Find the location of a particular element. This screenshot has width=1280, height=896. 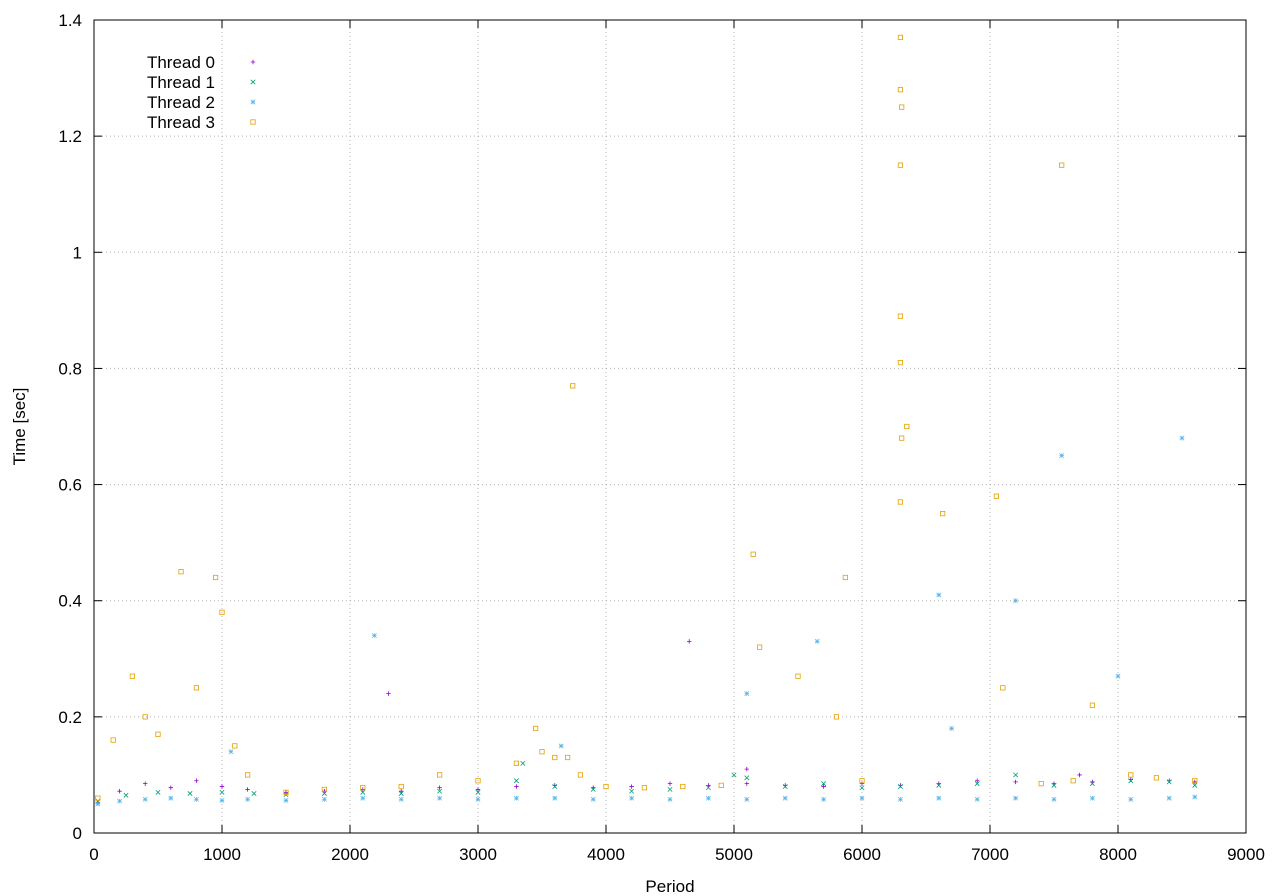

x-tick-label: 4000 is located at coordinates (606, 854).